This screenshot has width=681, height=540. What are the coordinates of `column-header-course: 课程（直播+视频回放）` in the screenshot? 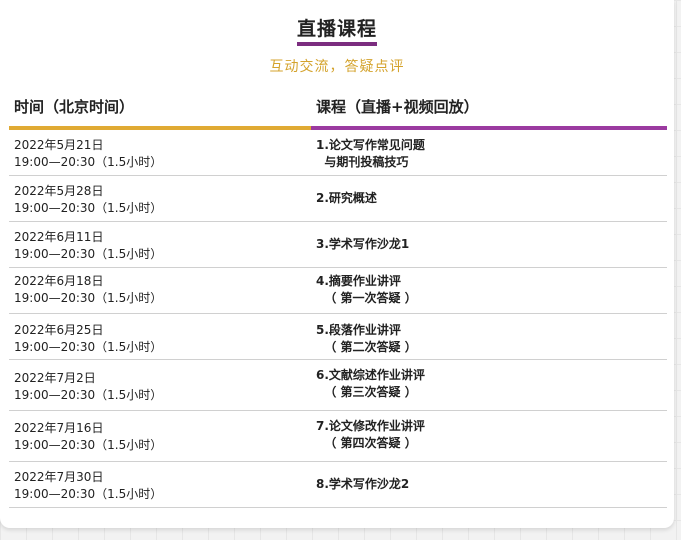 It's located at (397, 107).